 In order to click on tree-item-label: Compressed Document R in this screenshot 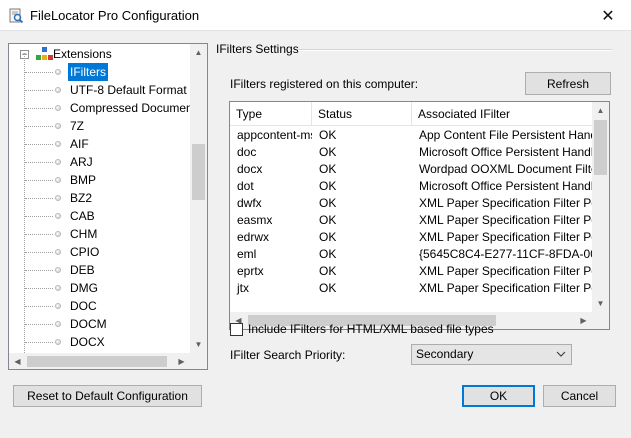, I will do `click(130, 108)`.